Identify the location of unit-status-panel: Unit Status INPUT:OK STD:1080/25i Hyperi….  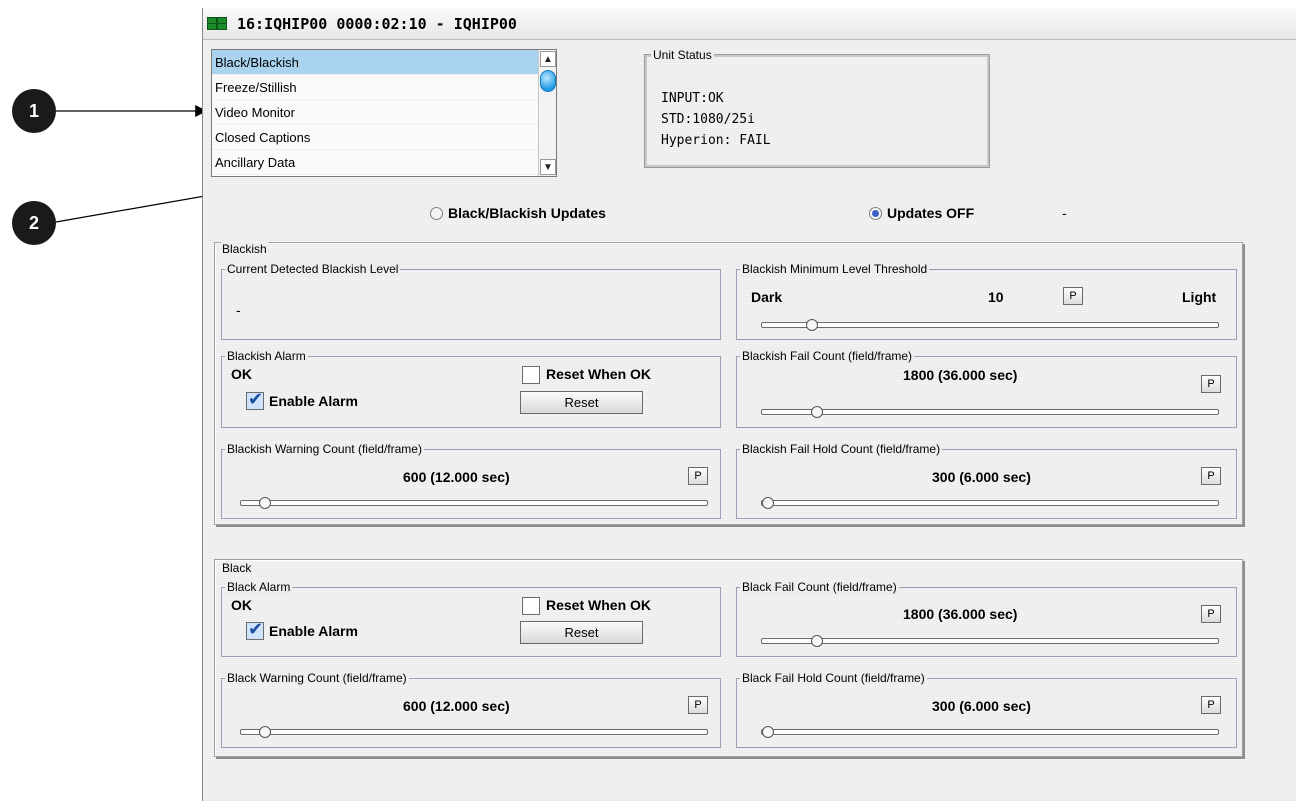
(817, 108).